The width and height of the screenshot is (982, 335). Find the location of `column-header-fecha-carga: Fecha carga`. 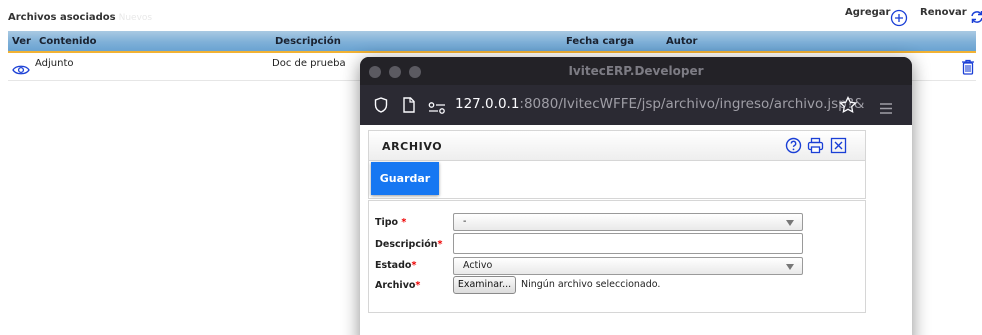

column-header-fecha-carga: Fecha carga is located at coordinates (600, 41).